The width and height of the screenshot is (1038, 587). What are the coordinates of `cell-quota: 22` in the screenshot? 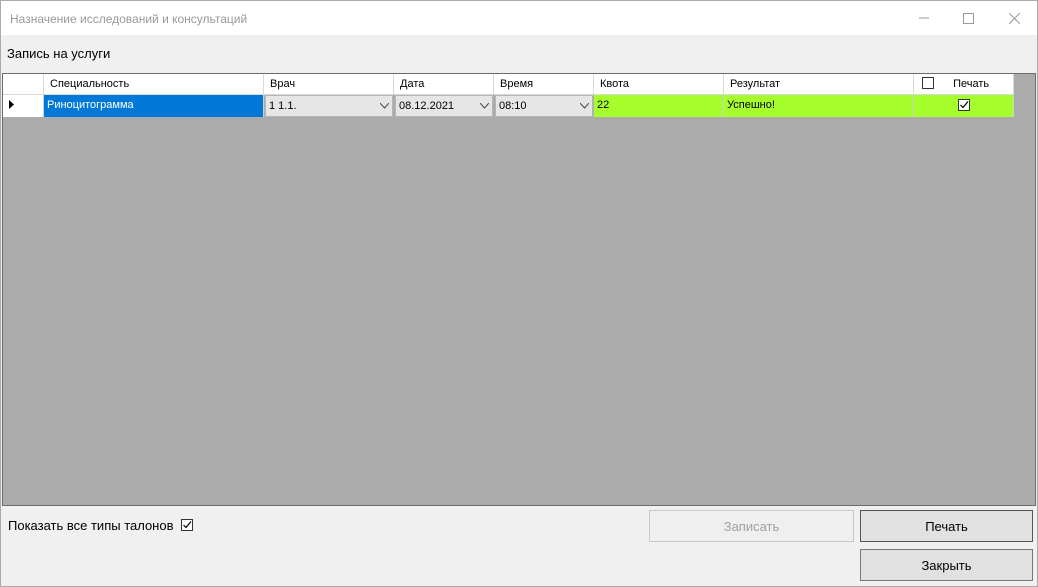 It's located at (659, 106).